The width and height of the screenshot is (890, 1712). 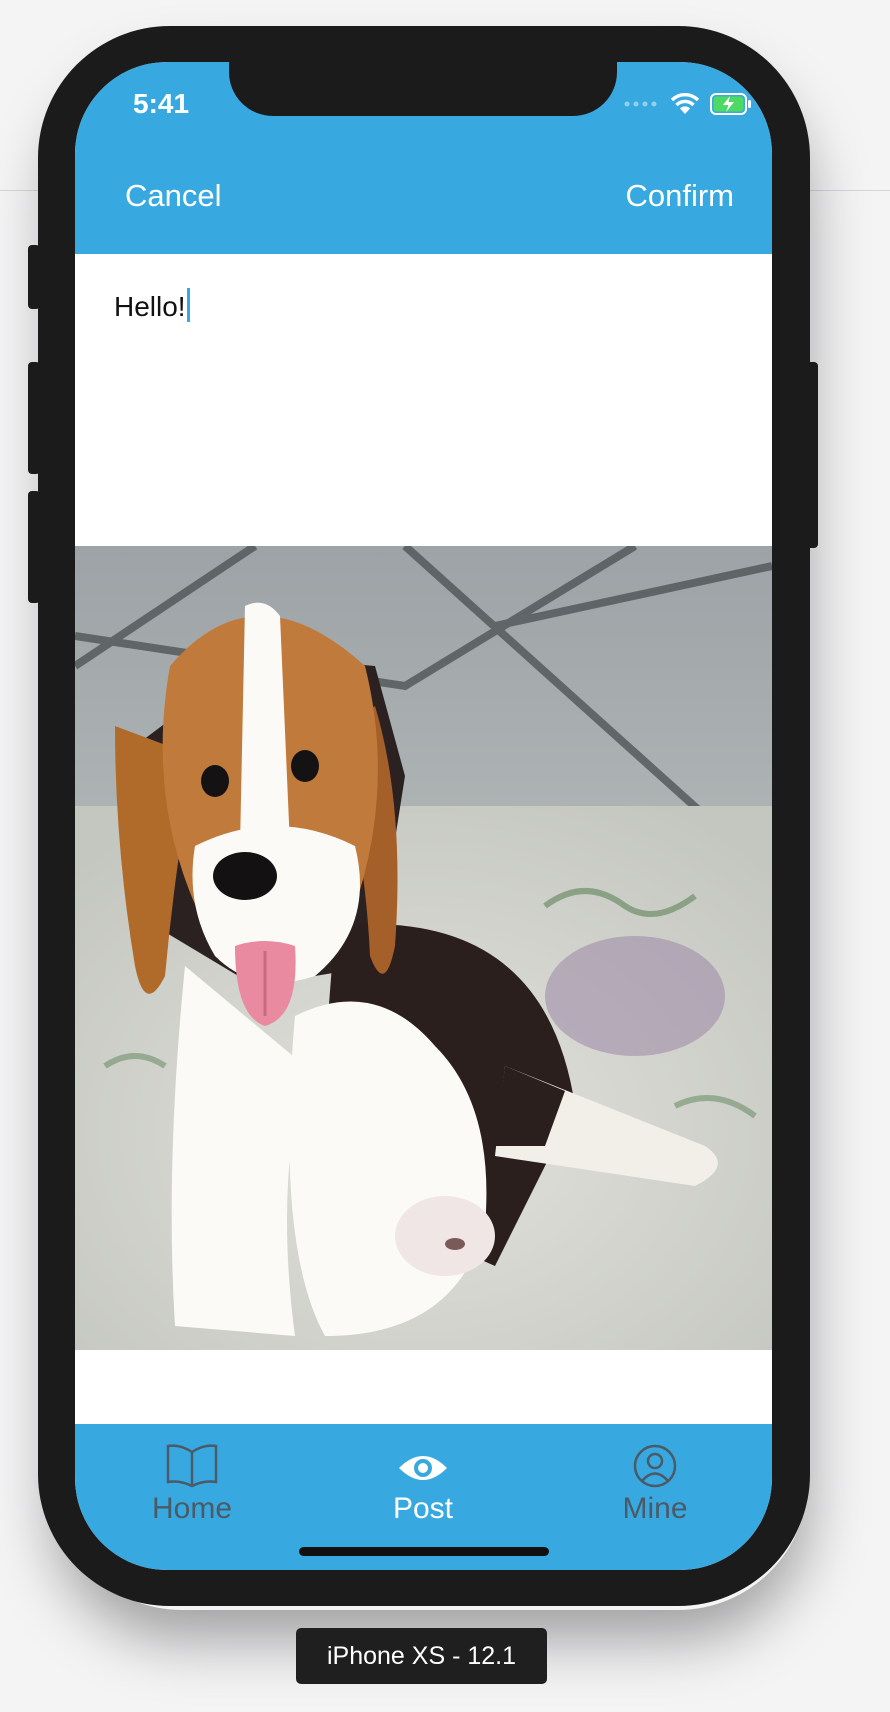 What do you see at coordinates (423, 158) in the screenshot?
I see `navigation-bar: 5:41 Cancel Confirm` at bounding box center [423, 158].